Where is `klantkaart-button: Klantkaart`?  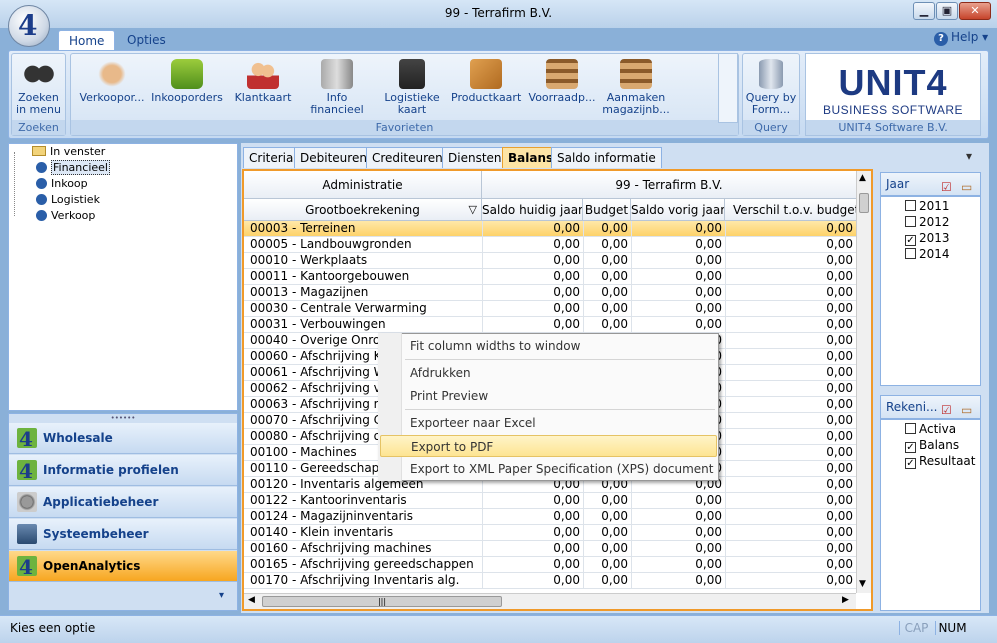 klantkaart-button: Klantkaart is located at coordinates (263, 81).